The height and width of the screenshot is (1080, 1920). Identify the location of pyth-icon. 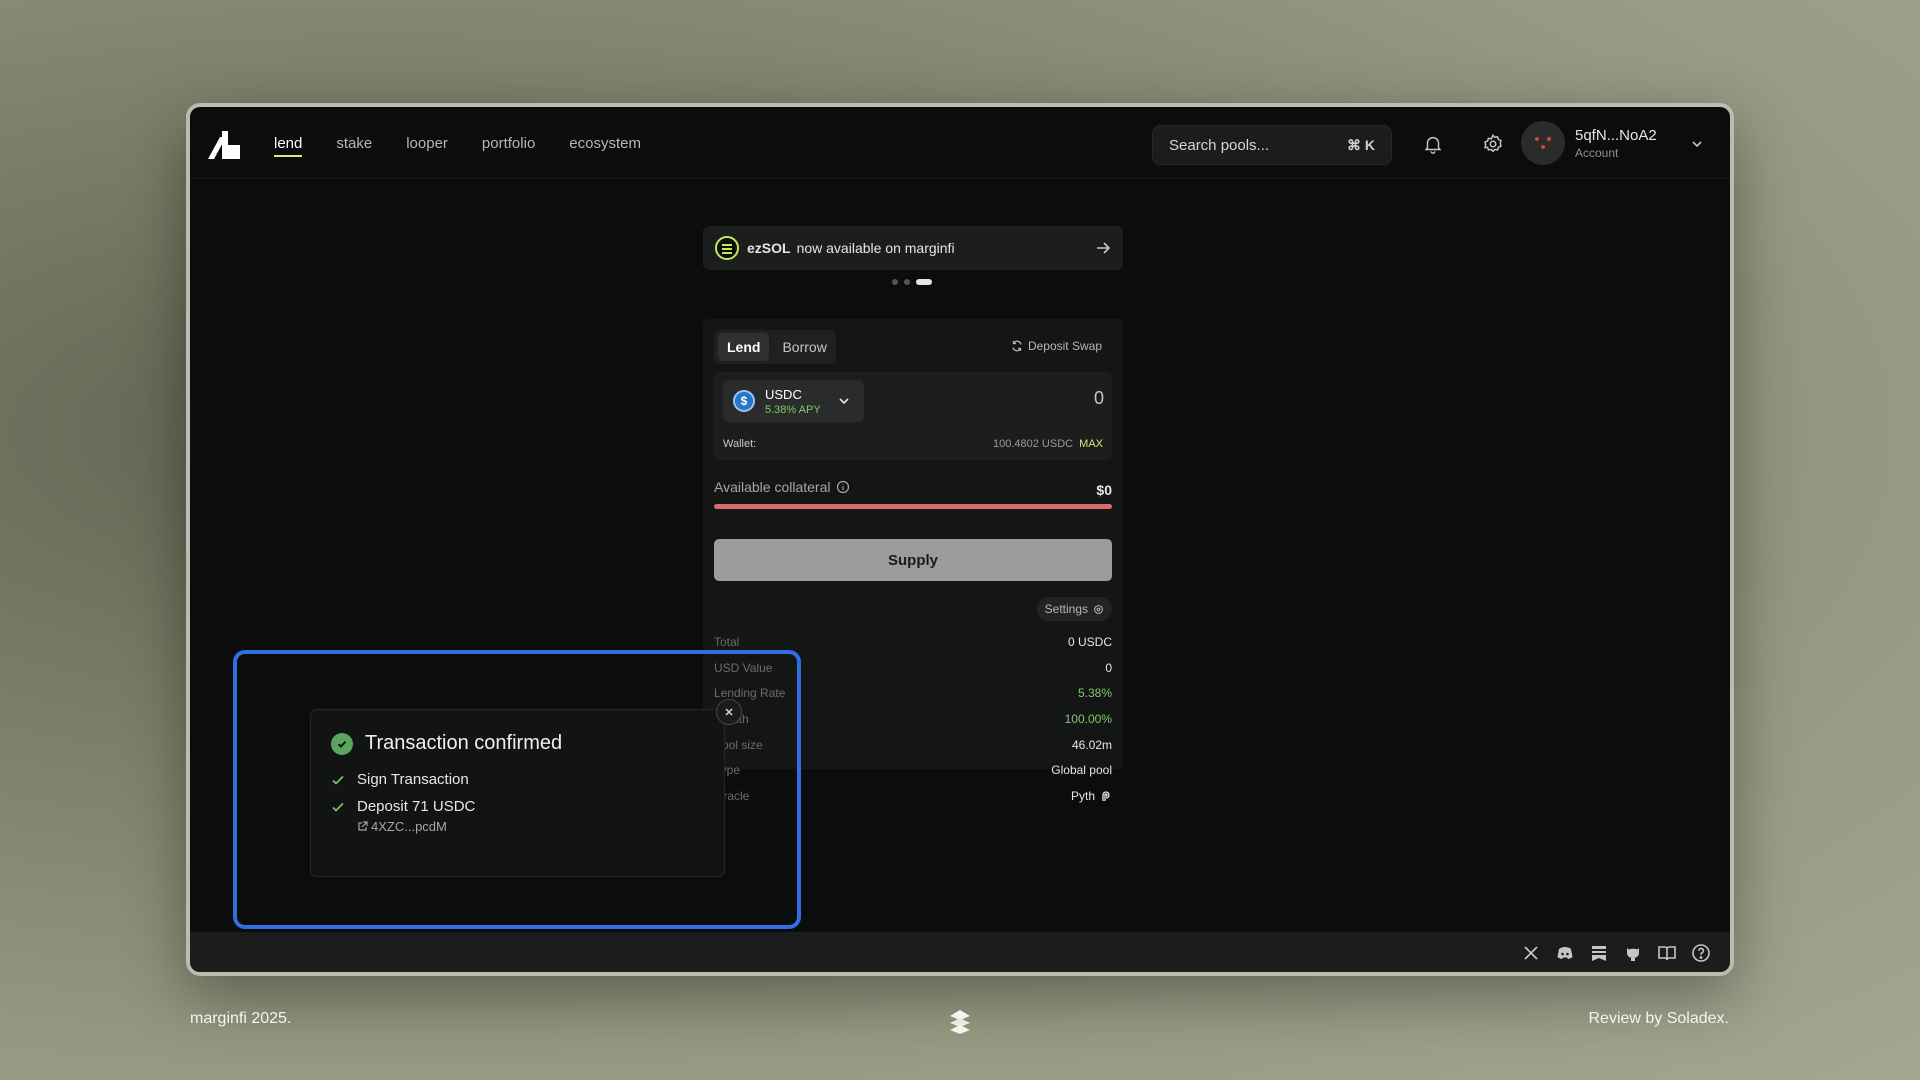
(1106, 796).